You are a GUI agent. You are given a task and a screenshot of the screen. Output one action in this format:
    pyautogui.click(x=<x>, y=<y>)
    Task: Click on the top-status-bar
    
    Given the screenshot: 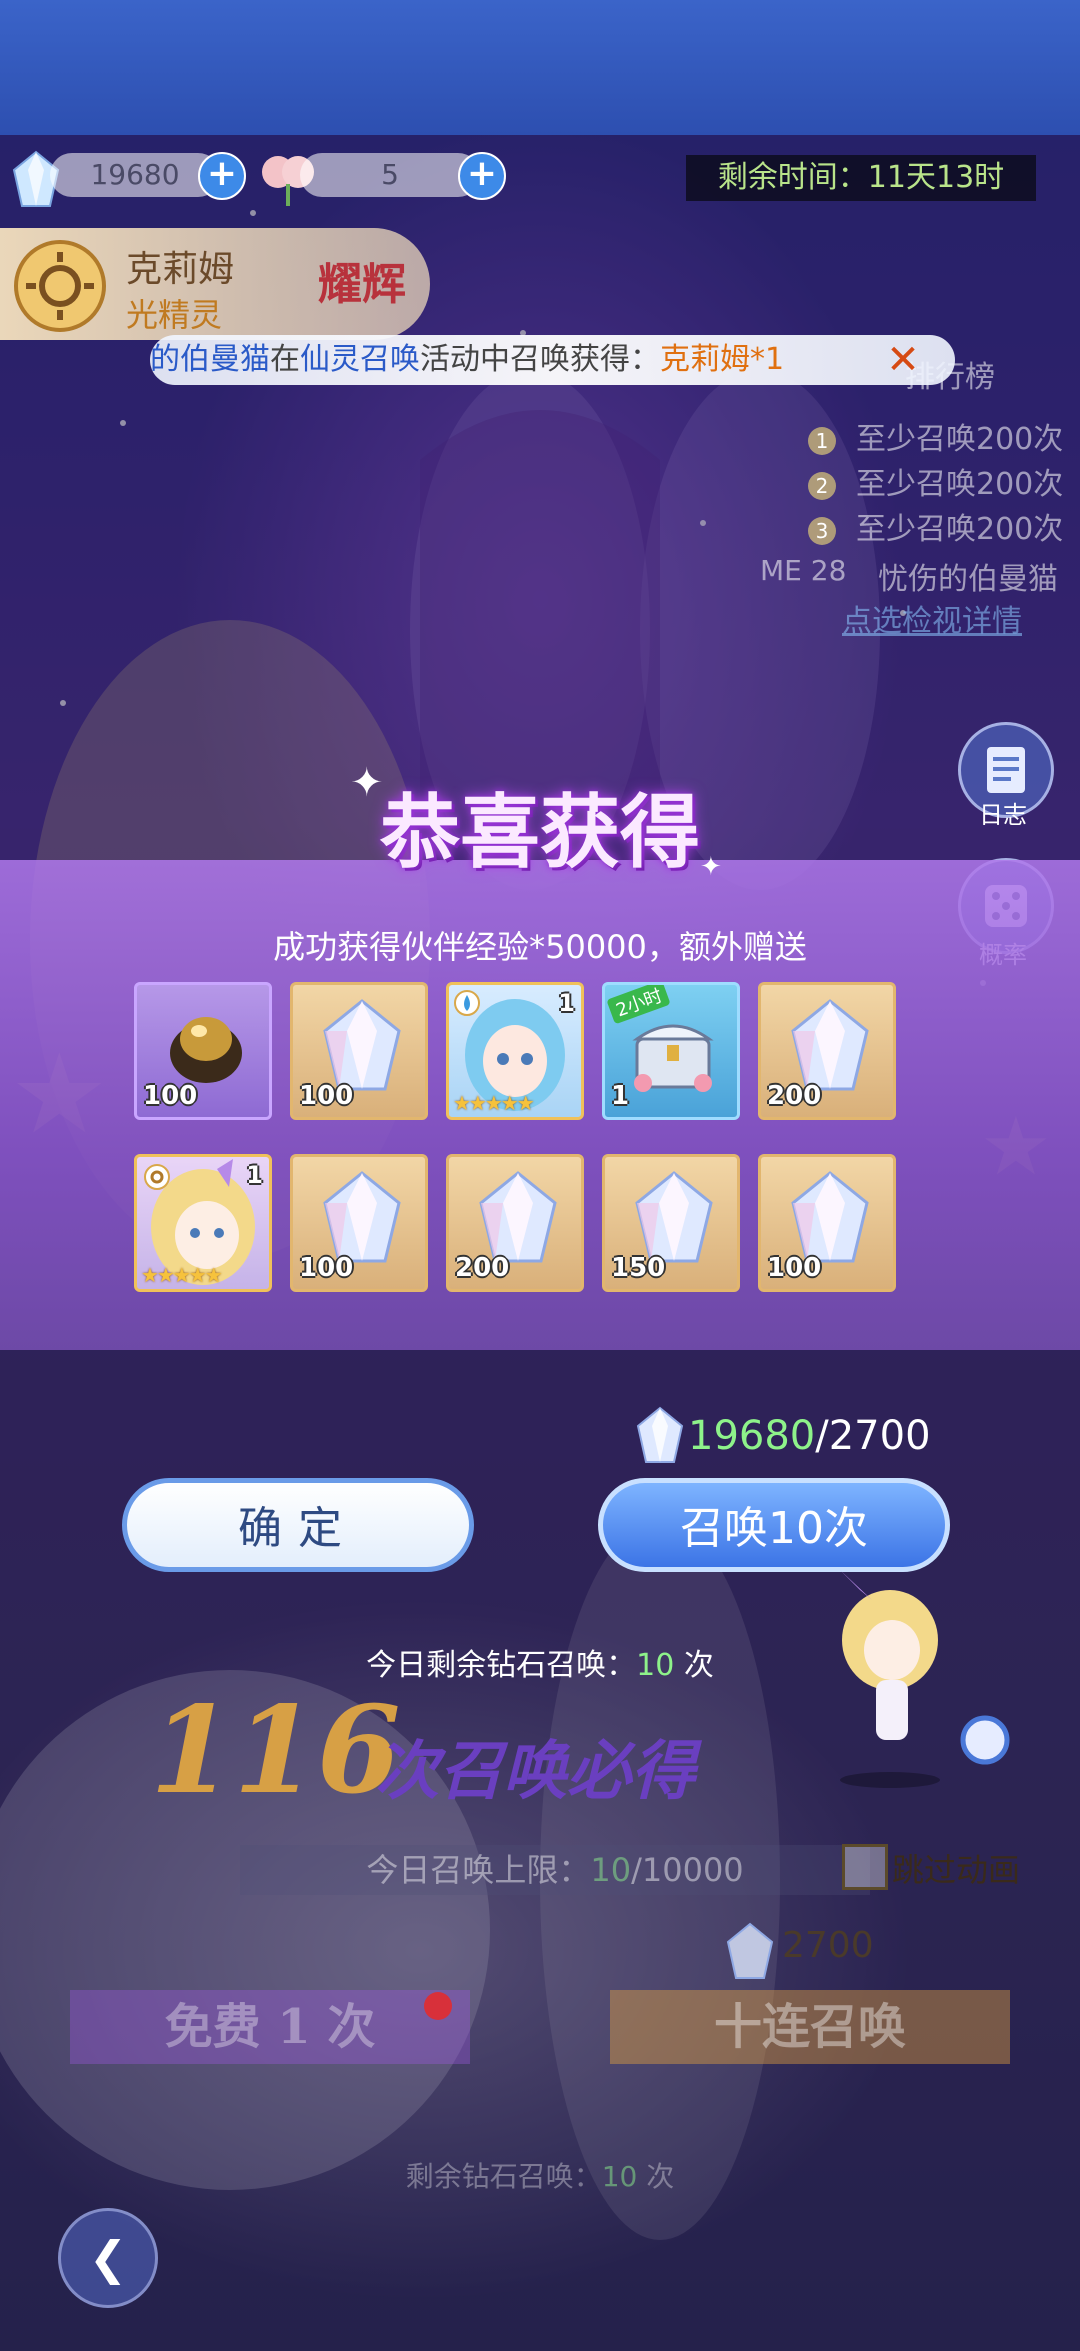 What is the action you would take?
    pyautogui.click(x=540, y=67)
    